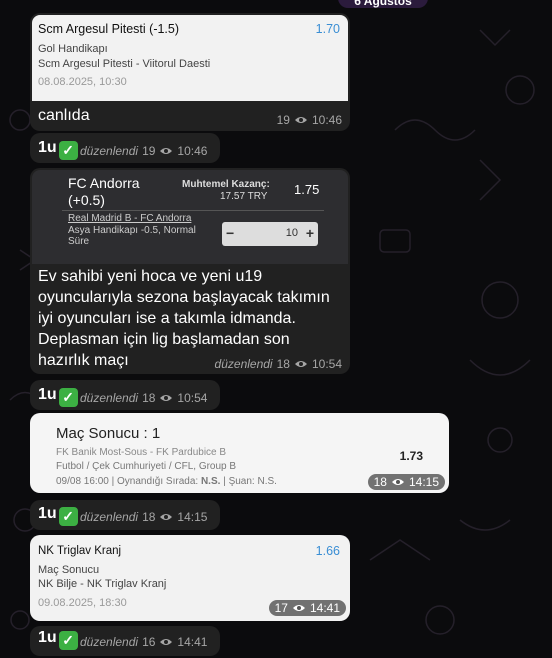  I want to click on date-separator: 6 Ağustos, so click(383, 4).